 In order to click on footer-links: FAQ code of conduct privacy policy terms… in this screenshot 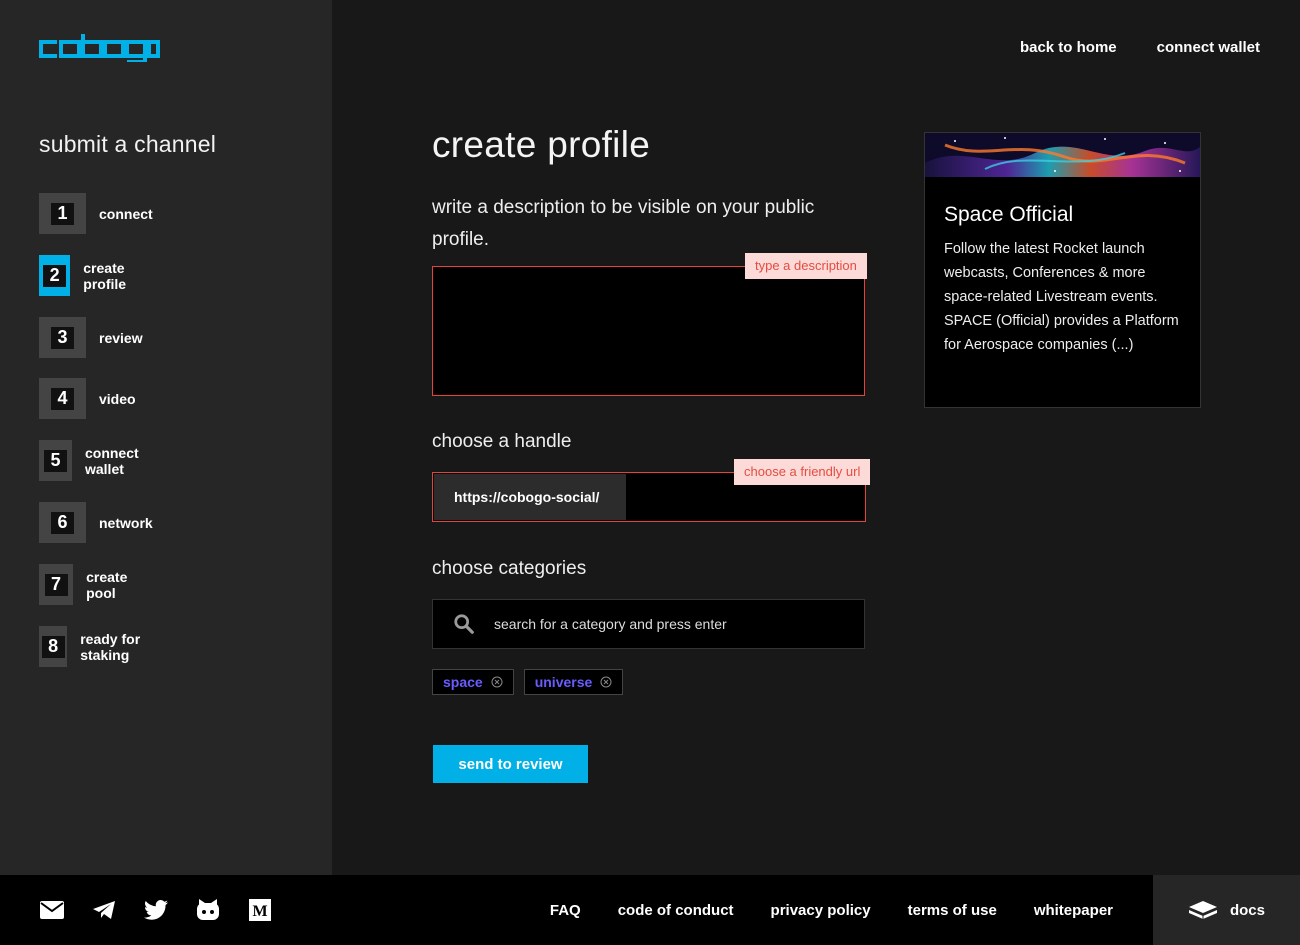, I will do `click(831, 910)`.